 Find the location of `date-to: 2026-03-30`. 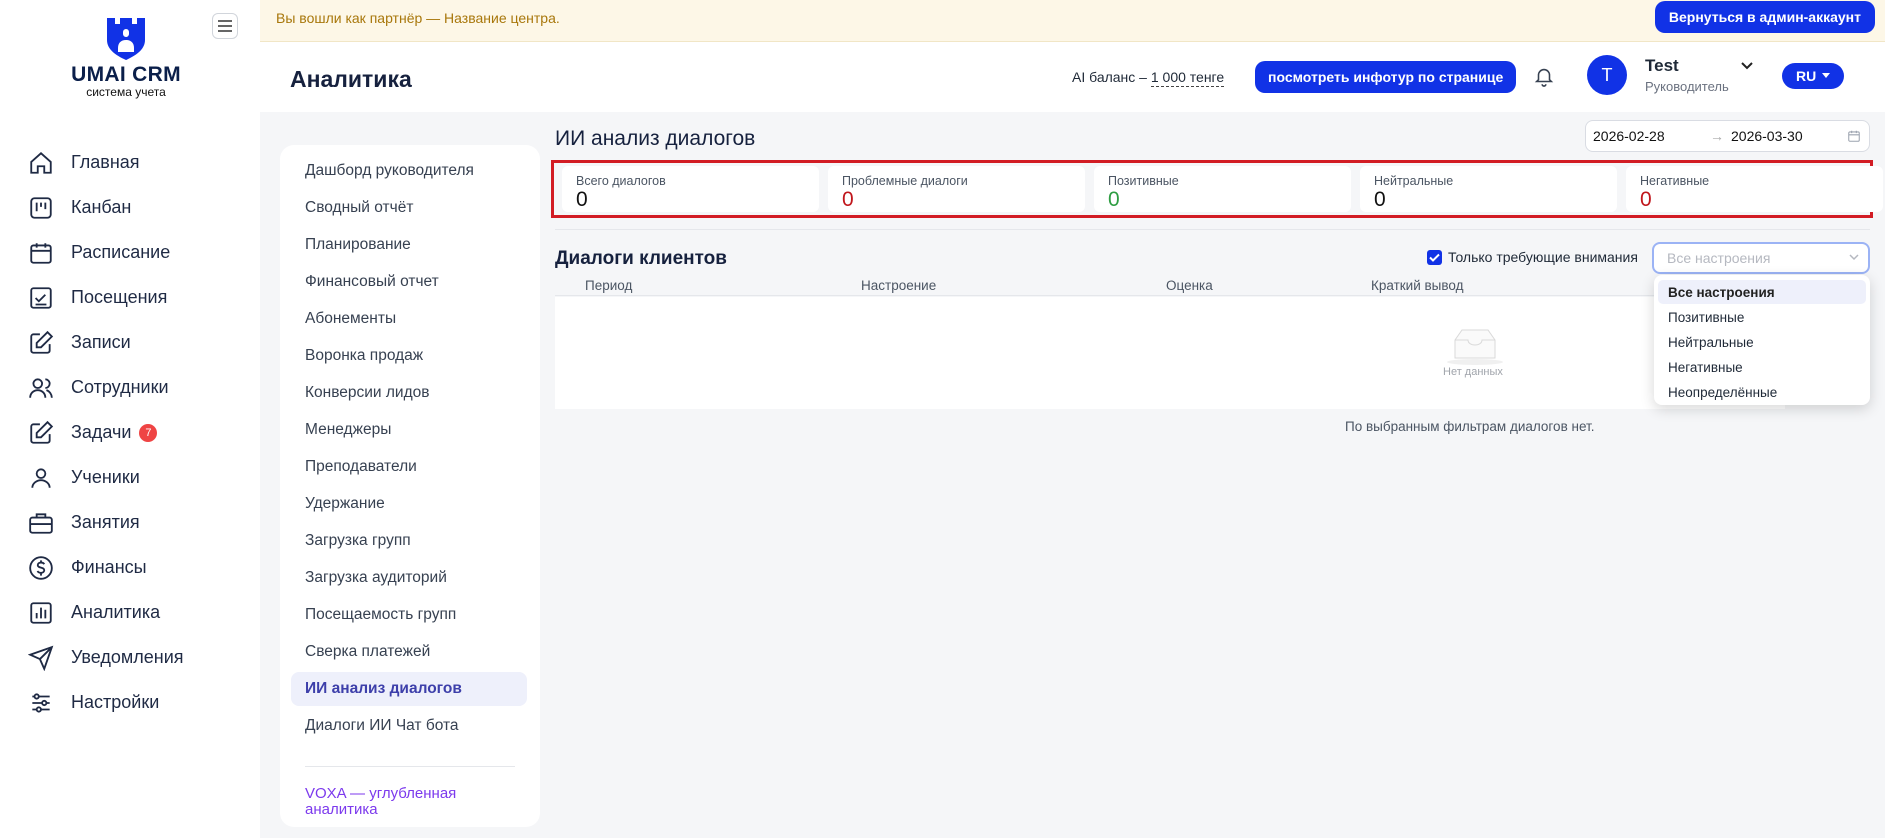

date-to: 2026-03-30 is located at coordinates (1767, 136).